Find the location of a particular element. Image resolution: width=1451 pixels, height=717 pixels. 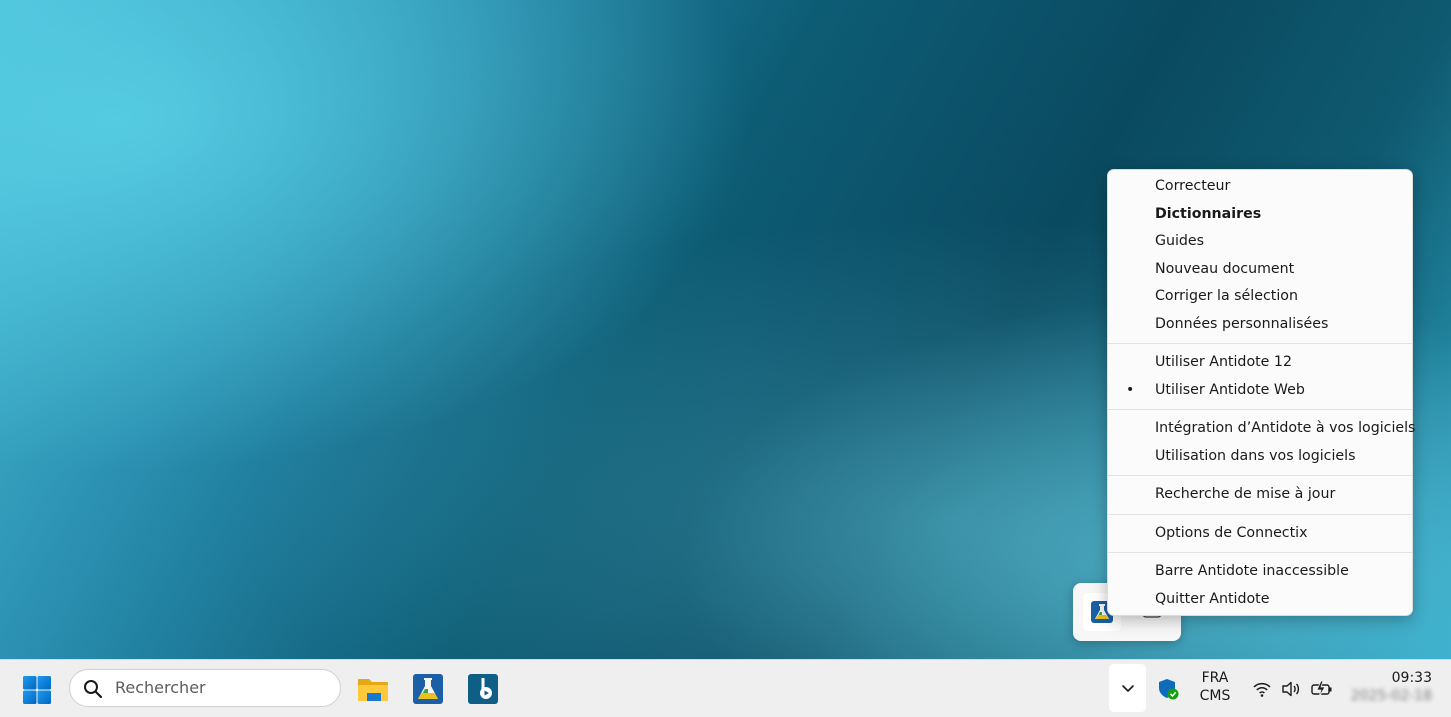

show-hidden-icons-button is located at coordinates (1127, 688).